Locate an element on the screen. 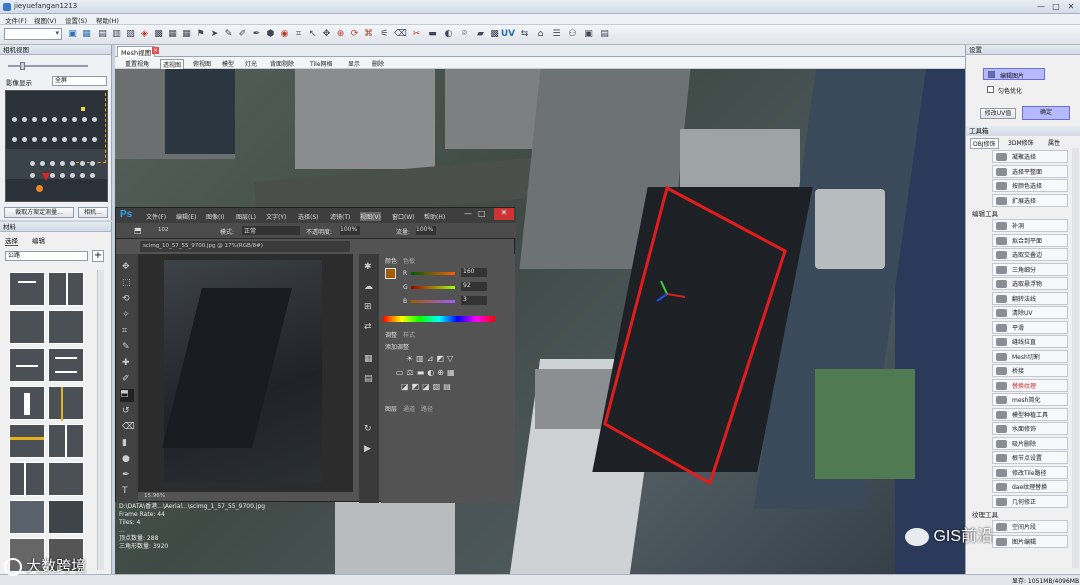 The image size is (1080, 585). tool-item: 按颜色选择 is located at coordinates (1030, 185).